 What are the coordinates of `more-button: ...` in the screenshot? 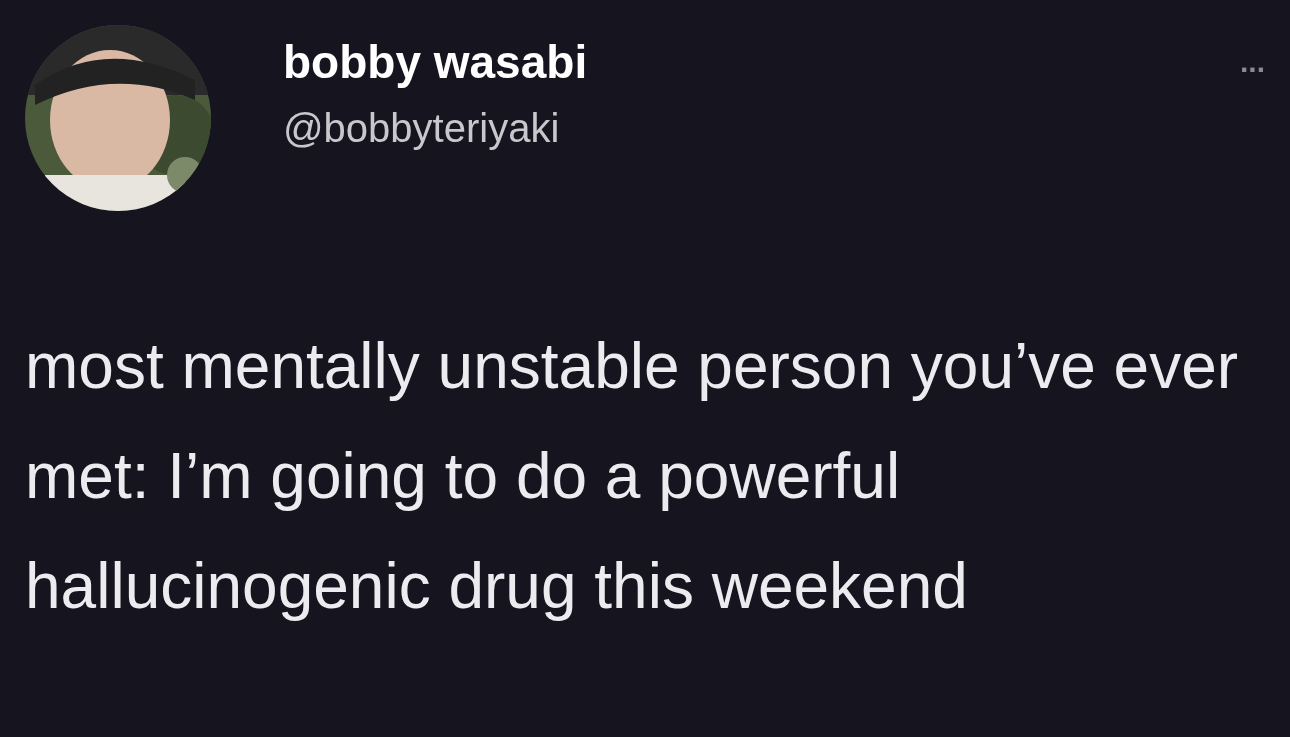 It's located at (1252, 62).